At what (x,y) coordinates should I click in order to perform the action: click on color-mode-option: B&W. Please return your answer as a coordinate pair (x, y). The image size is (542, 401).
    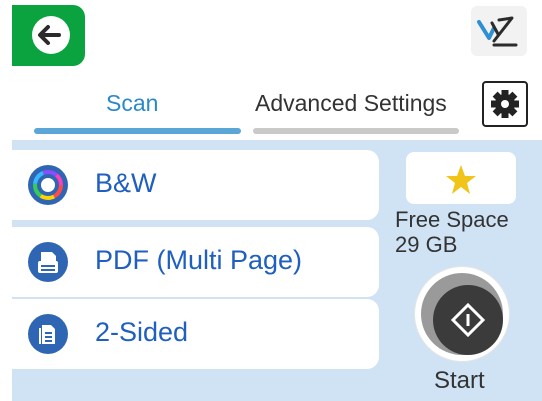
    Looking at the image, I should click on (195, 185).